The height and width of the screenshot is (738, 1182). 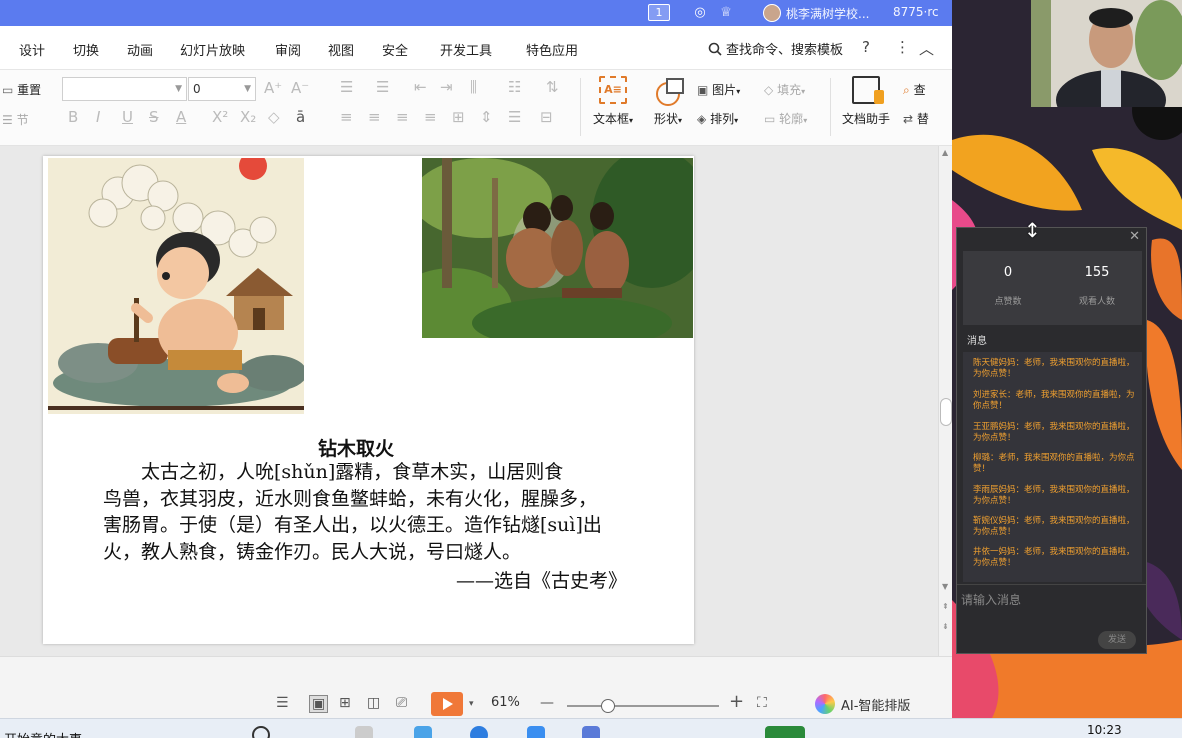 I want to click on align-right-icon: ≡, so click(x=402, y=117).